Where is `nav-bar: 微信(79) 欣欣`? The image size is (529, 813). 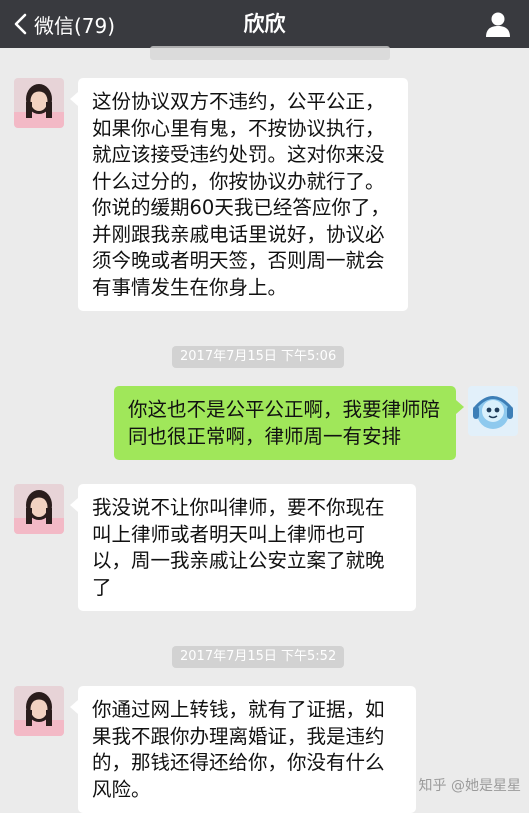
nav-bar: 微信(79) 欣欣 is located at coordinates (264, 24).